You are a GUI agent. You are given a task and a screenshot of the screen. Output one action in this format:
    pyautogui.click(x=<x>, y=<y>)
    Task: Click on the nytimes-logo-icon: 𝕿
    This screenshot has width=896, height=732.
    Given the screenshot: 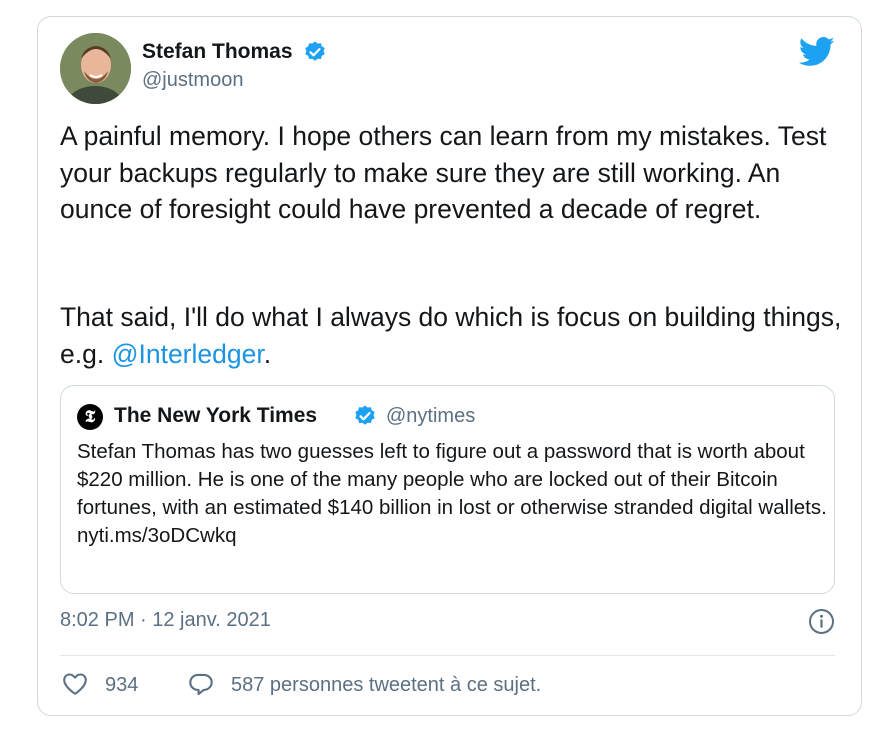 What is the action you would take?
    pyautogui.click(x=90, y=417)
    